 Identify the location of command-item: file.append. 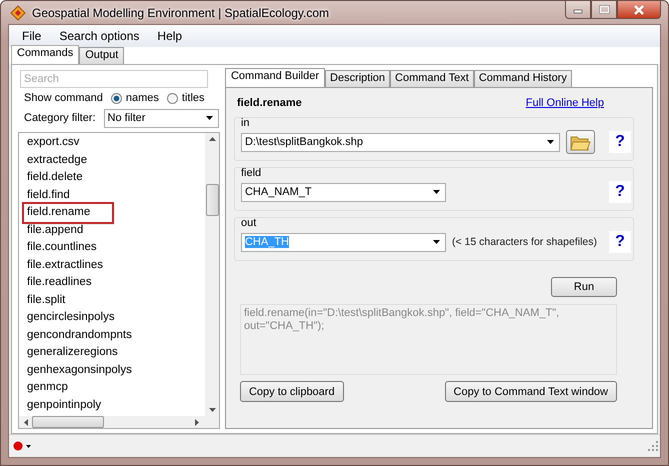
(55, 230).